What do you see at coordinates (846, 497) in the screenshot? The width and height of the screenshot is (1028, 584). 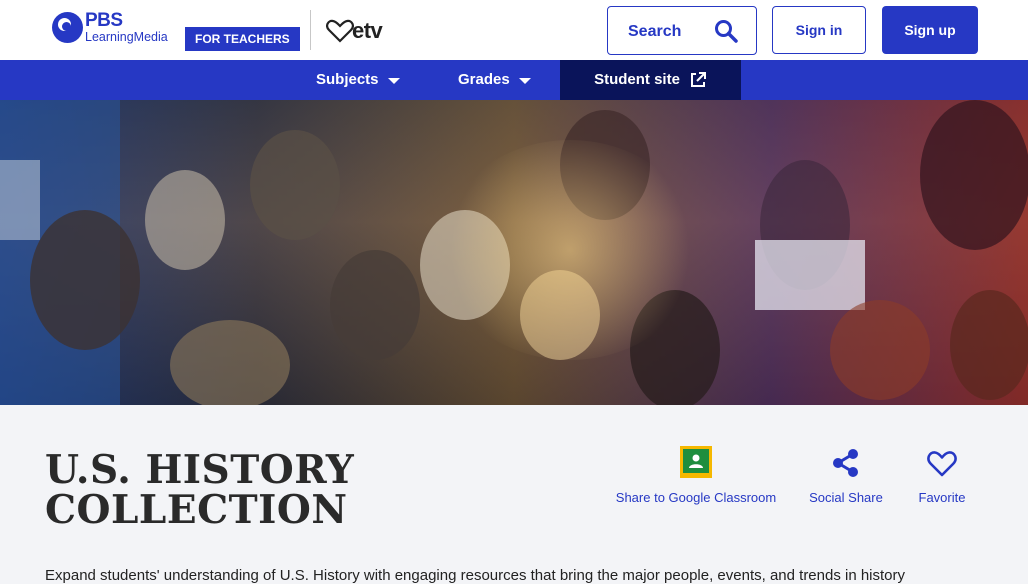 I see `social-share-label: Social Share` at bounding box center [846, 497].